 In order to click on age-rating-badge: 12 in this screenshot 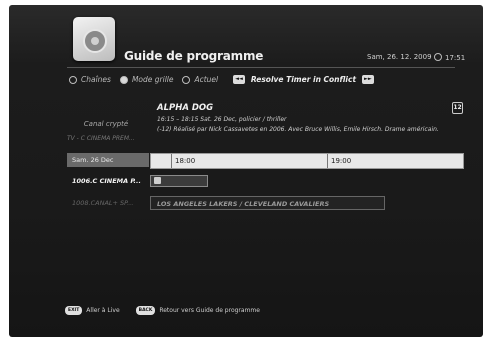, I will do `click(457, 108)`.